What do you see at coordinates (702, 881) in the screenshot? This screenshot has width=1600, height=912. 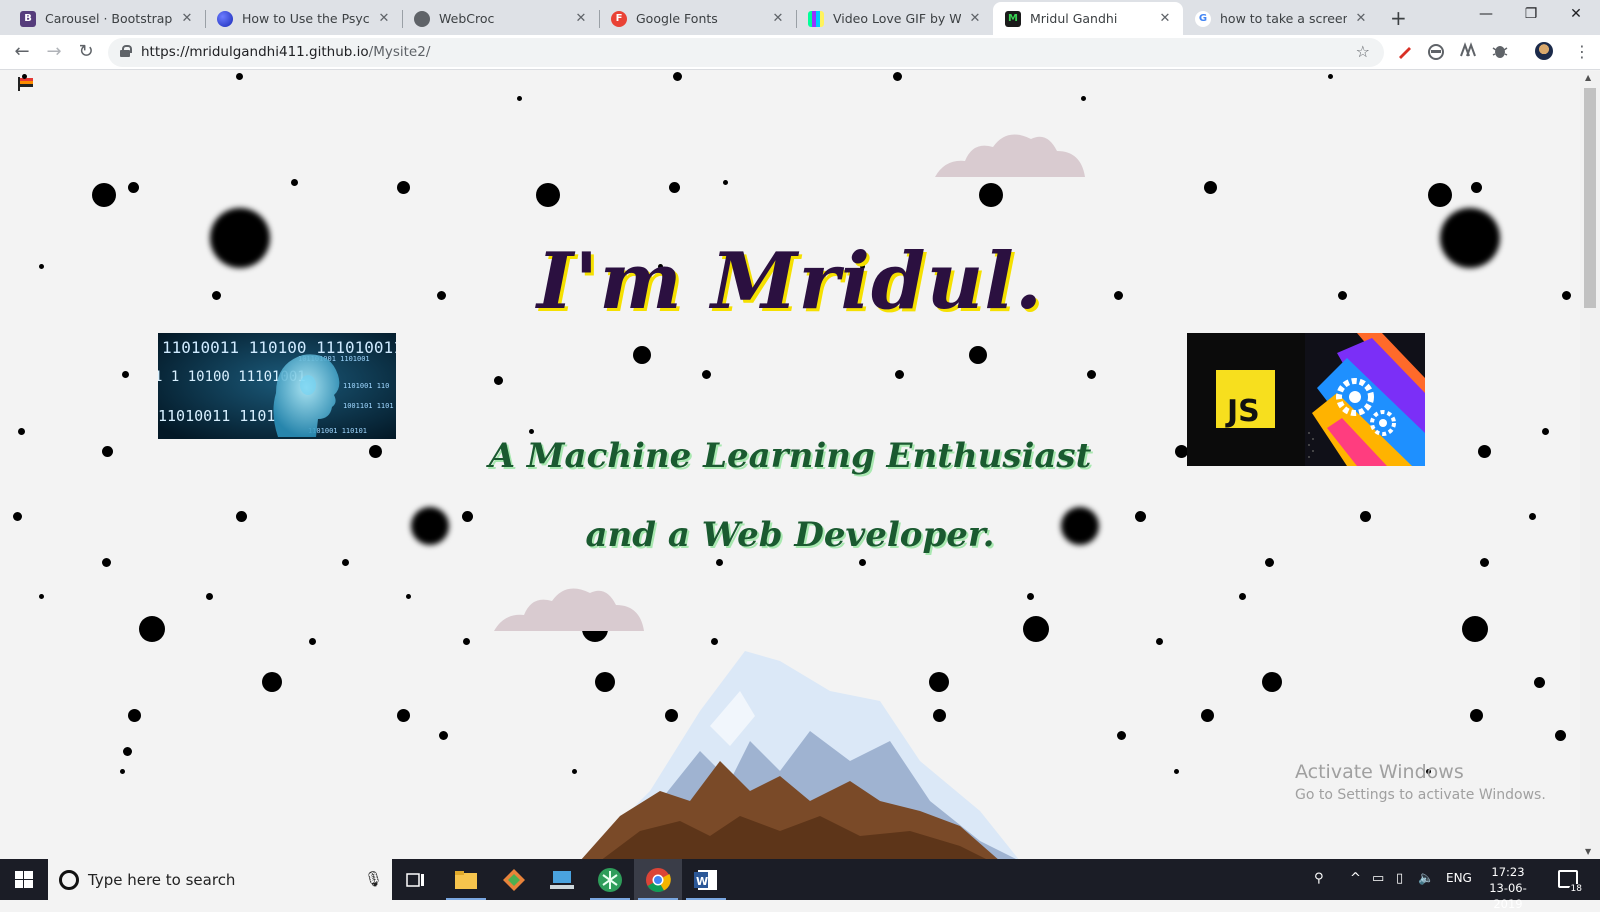 I see `svg-text: W` at bounding box center [702, 881].